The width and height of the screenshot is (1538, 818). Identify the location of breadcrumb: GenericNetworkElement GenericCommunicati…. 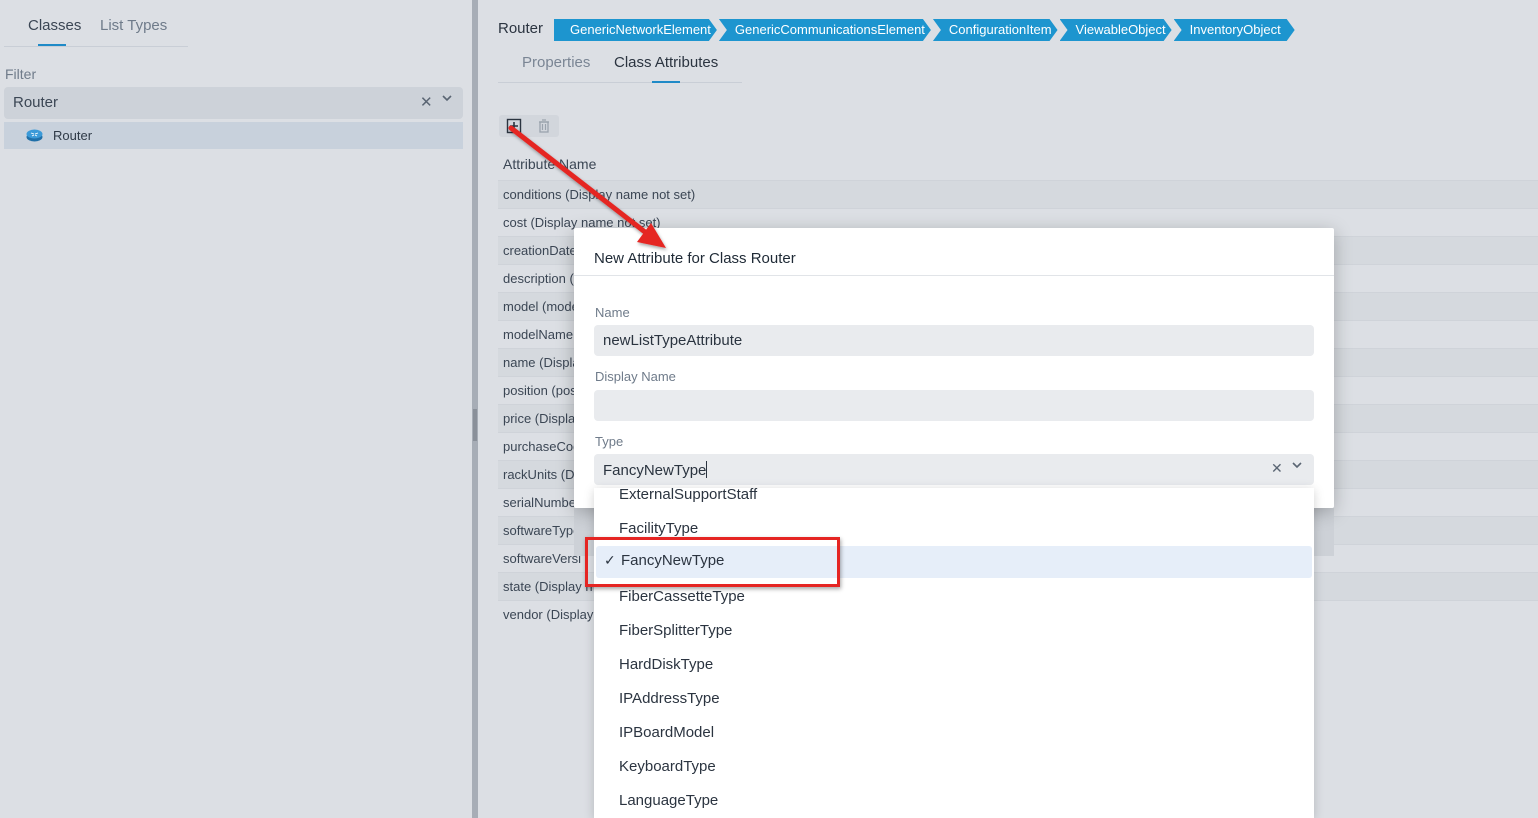
(925, 30).